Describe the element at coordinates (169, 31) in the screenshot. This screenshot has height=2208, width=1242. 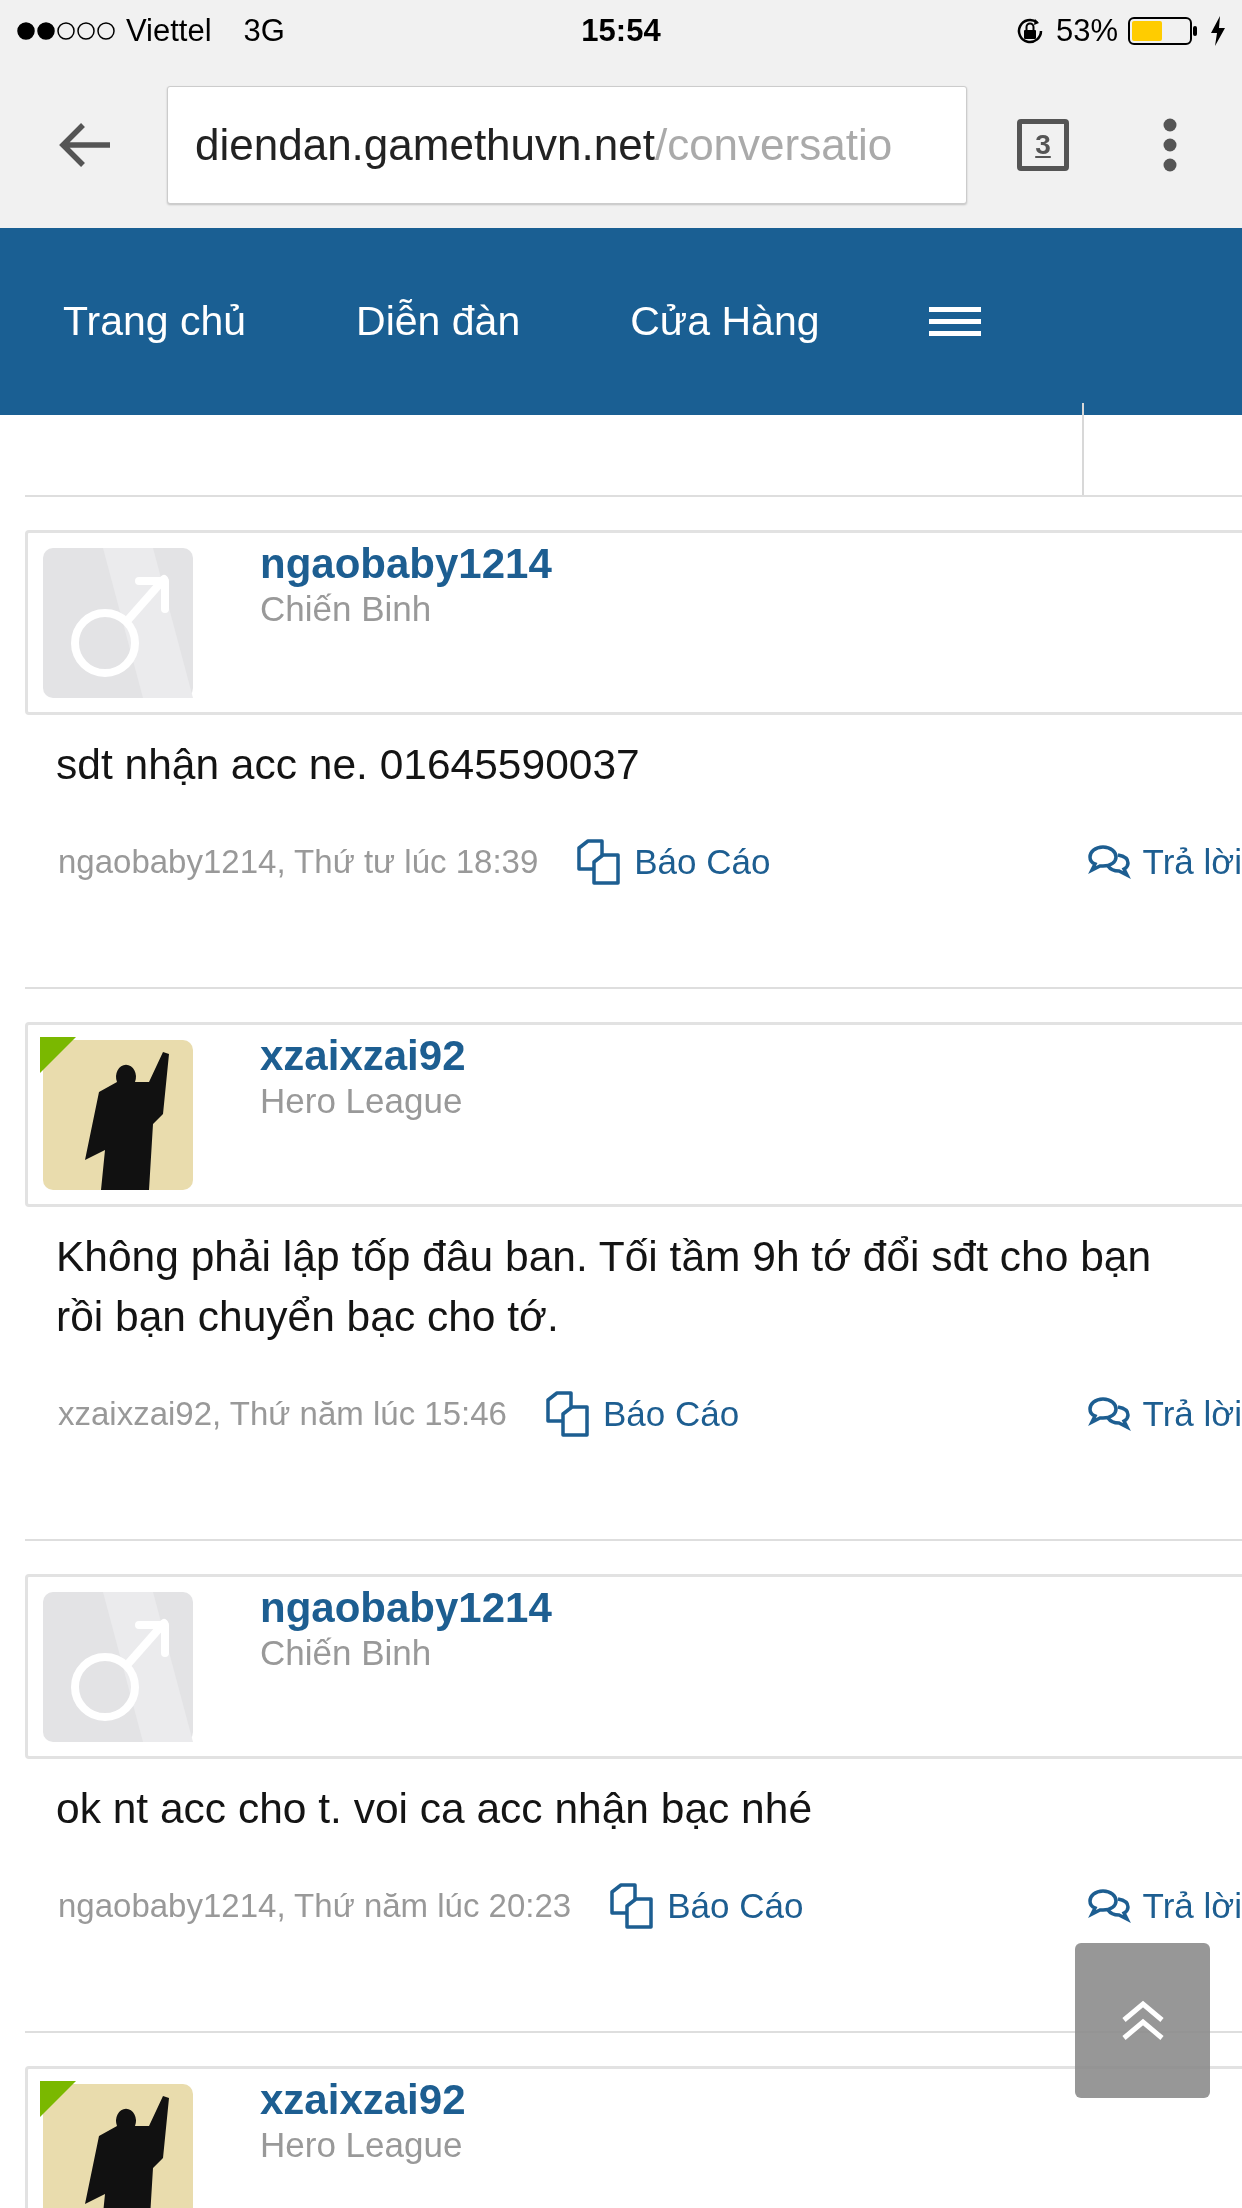
I see `carrier-name: Viettel` at that location.